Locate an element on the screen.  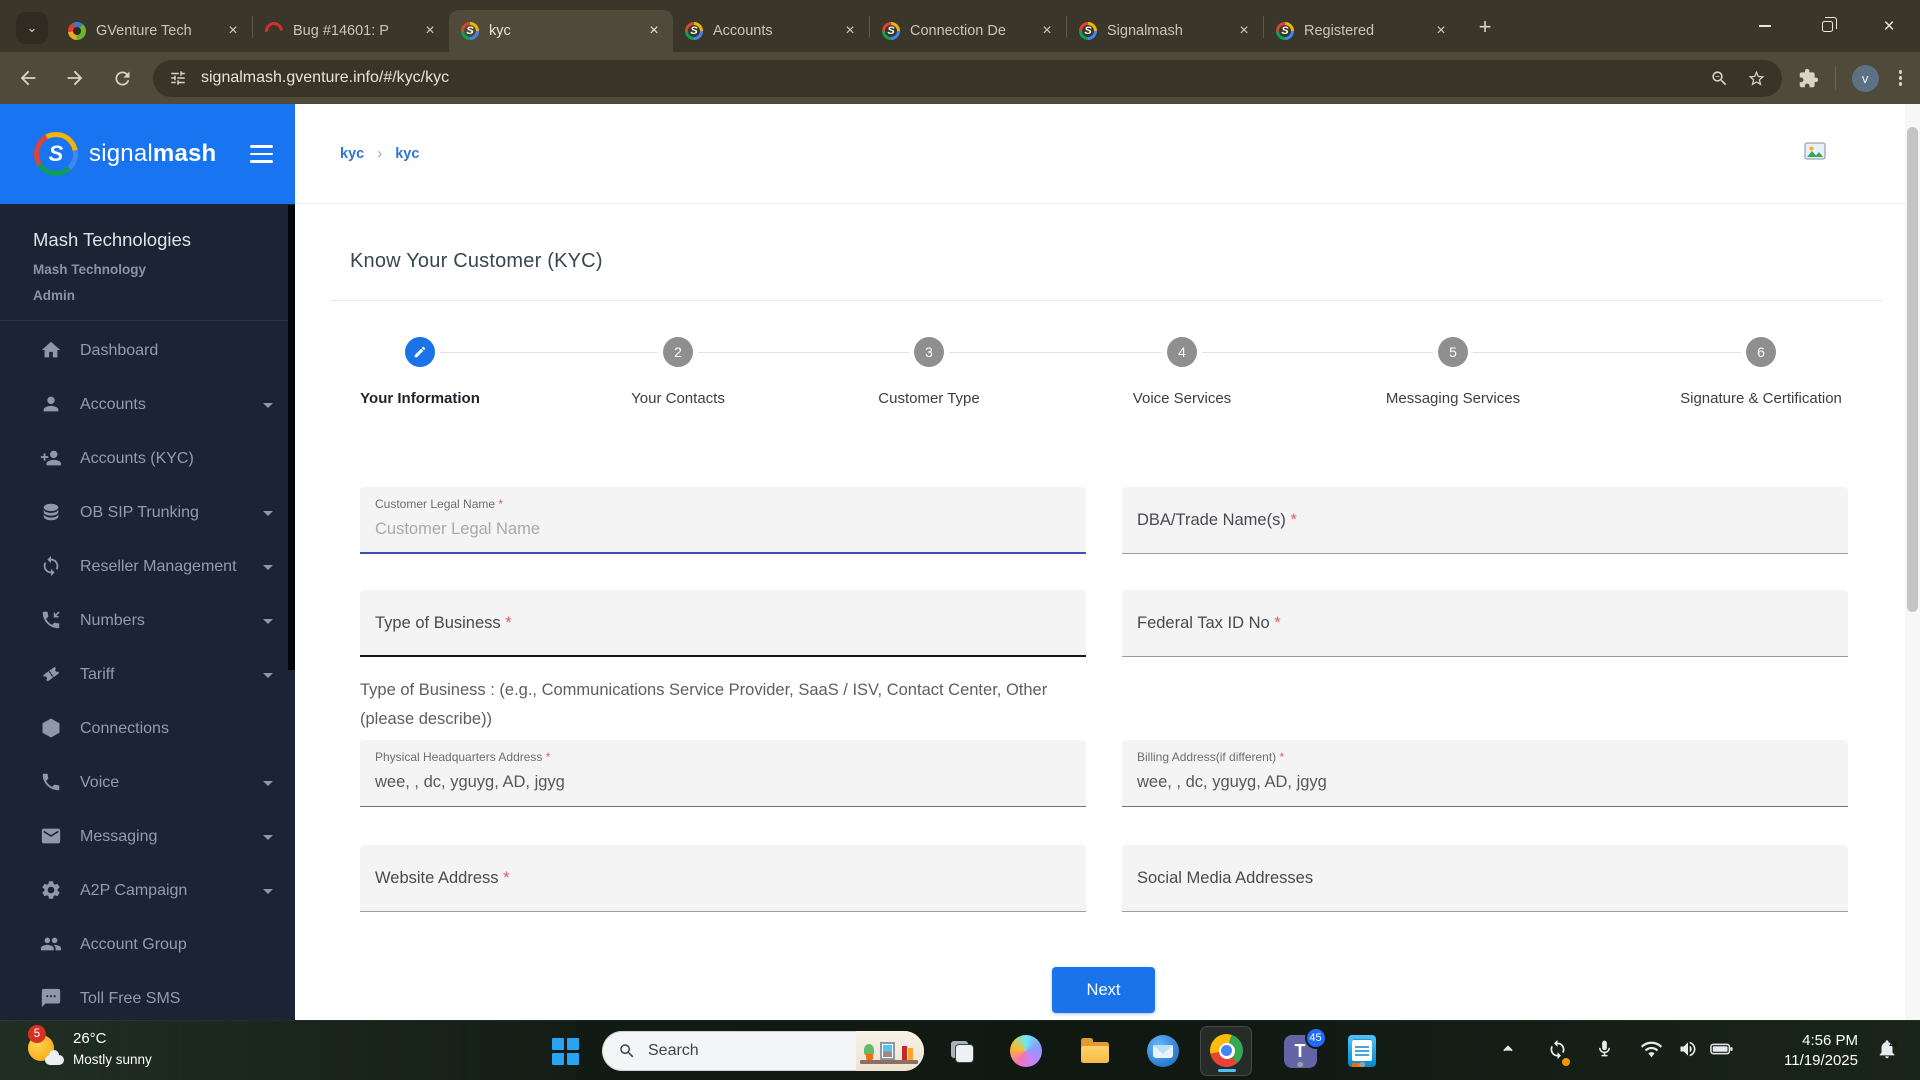
sidebar-item-ob-sip-trunking: OB SIP Trunking is located at coordinates (147, 513).